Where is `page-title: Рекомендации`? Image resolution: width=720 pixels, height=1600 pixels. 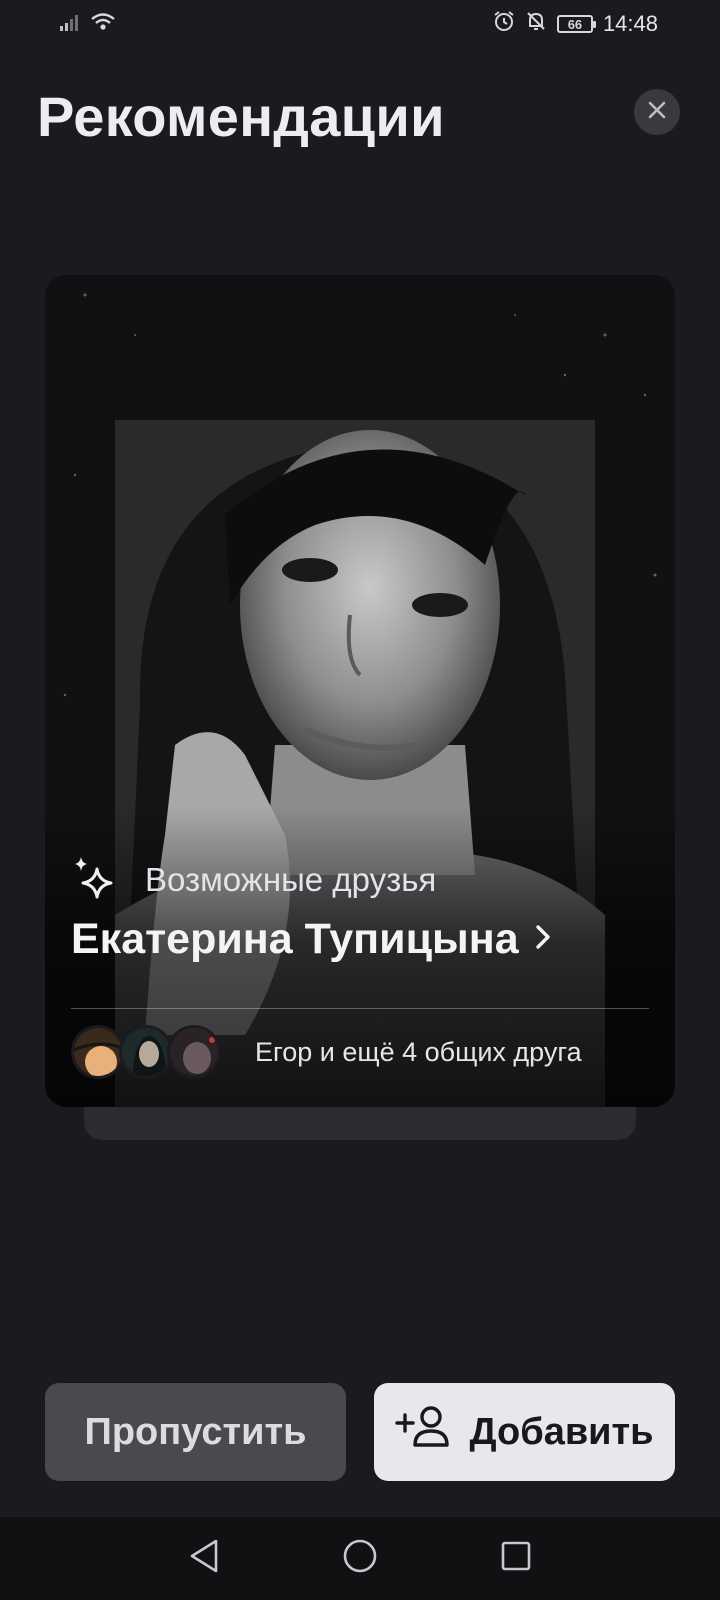
page-title: Рекомендации is located at coordinates (241, 116).